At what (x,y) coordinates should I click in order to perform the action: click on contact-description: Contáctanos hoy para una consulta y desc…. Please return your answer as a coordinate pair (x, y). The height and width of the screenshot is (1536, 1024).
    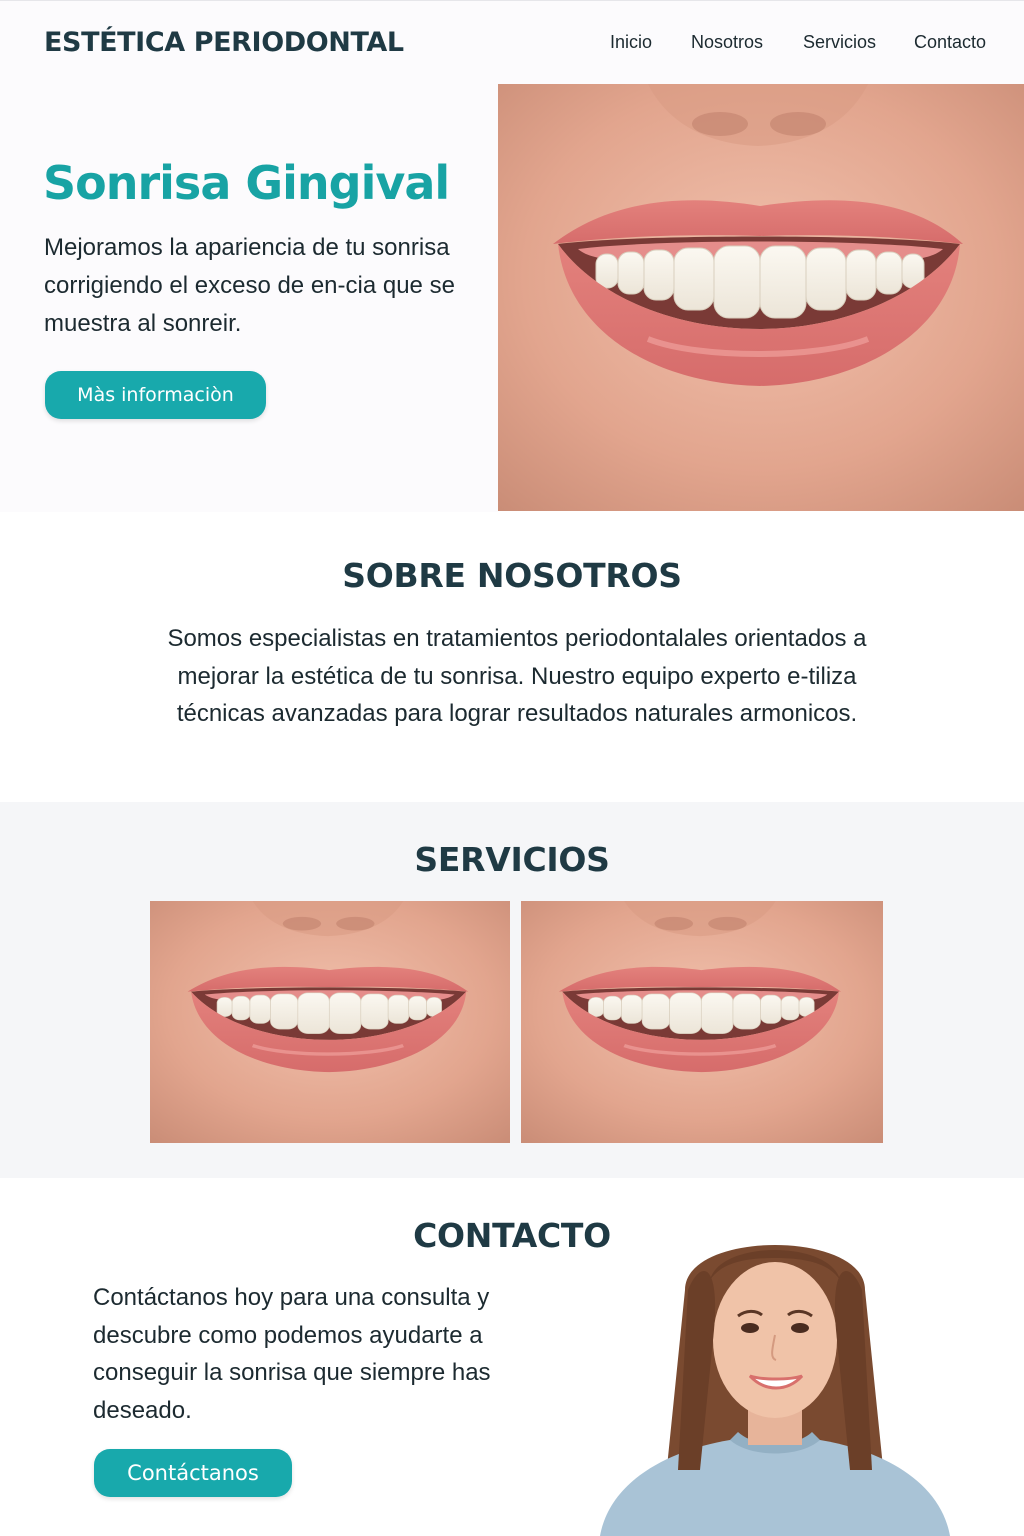
    Looking at the image, I should click on (292, 1354).